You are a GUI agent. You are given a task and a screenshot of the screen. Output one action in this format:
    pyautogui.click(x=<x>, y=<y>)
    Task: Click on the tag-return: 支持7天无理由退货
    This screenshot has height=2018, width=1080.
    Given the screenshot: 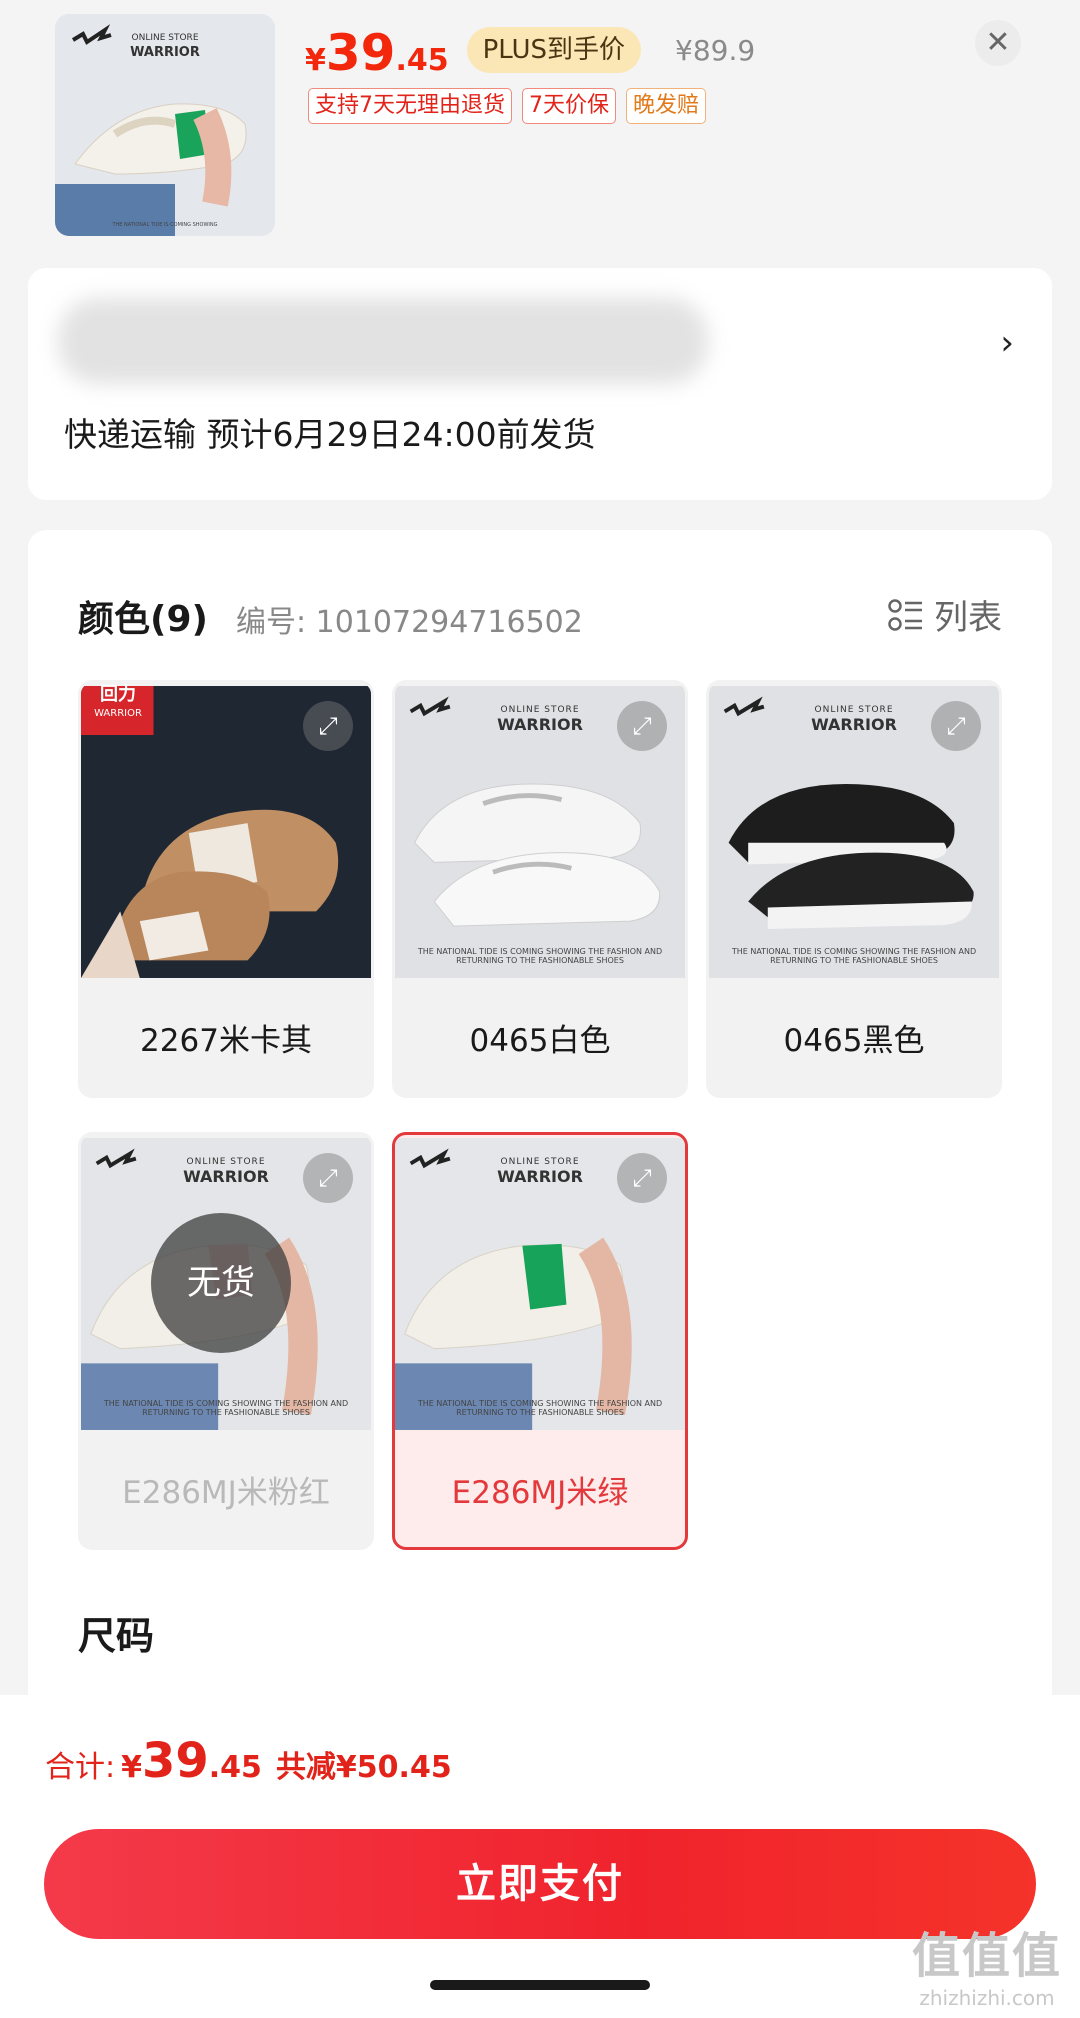 What is the action you would take?
    pyautogui.click(x=410, y=106)
    